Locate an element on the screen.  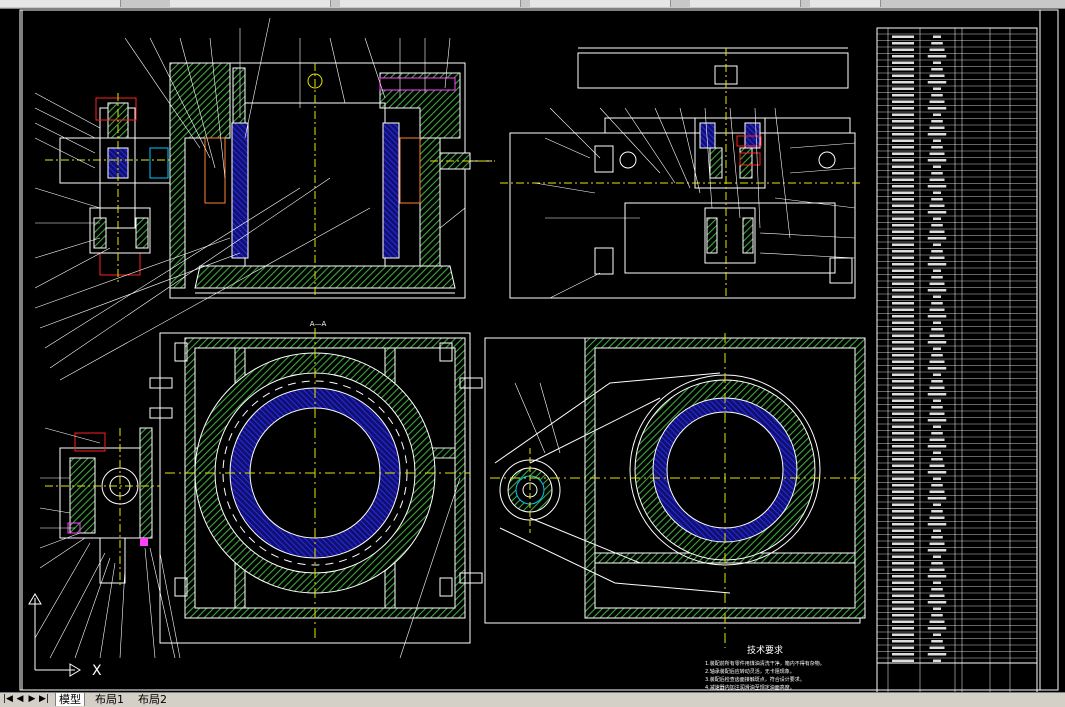
prev-tab-button: ◀ is located at coordinates (20, 699).